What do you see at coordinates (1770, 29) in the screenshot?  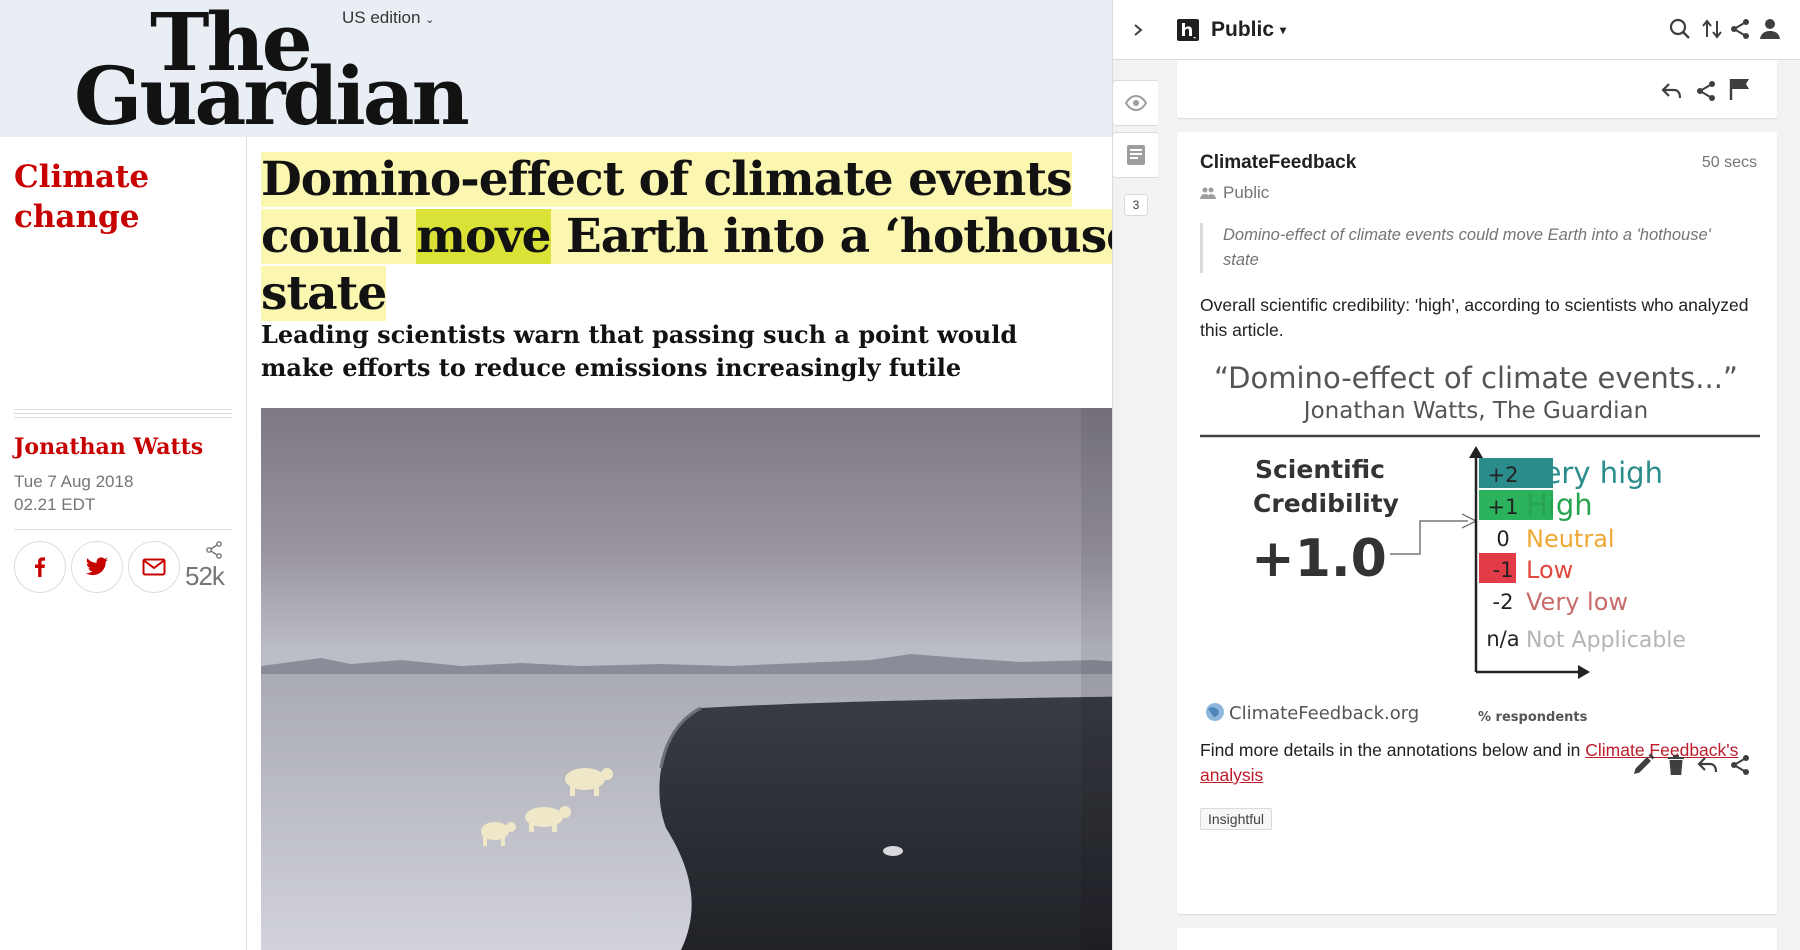 I see `user-icon` at bounding box center [1770, 29].